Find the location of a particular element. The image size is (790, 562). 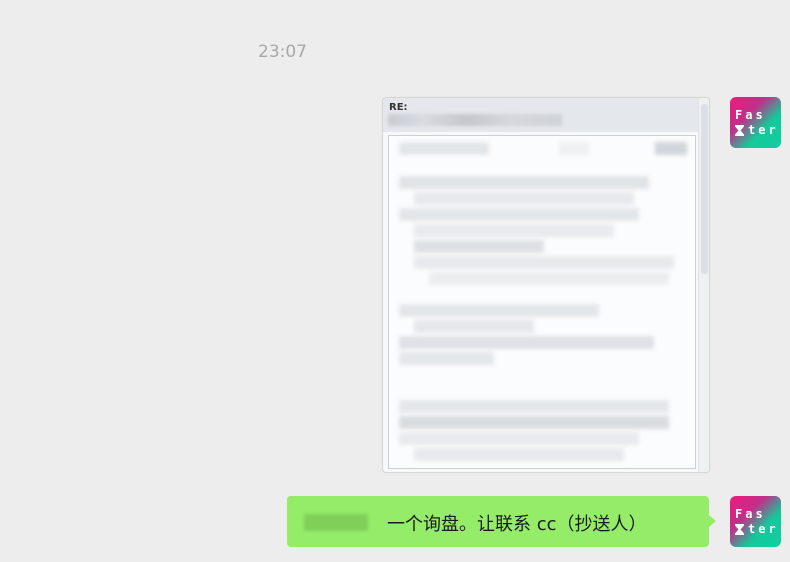

redacted-text is located at coordinates (336, 522).